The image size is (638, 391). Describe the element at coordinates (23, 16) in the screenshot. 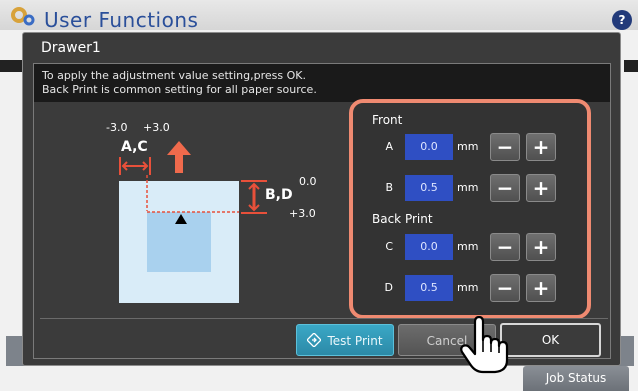

I see `gear-icon` at that location.